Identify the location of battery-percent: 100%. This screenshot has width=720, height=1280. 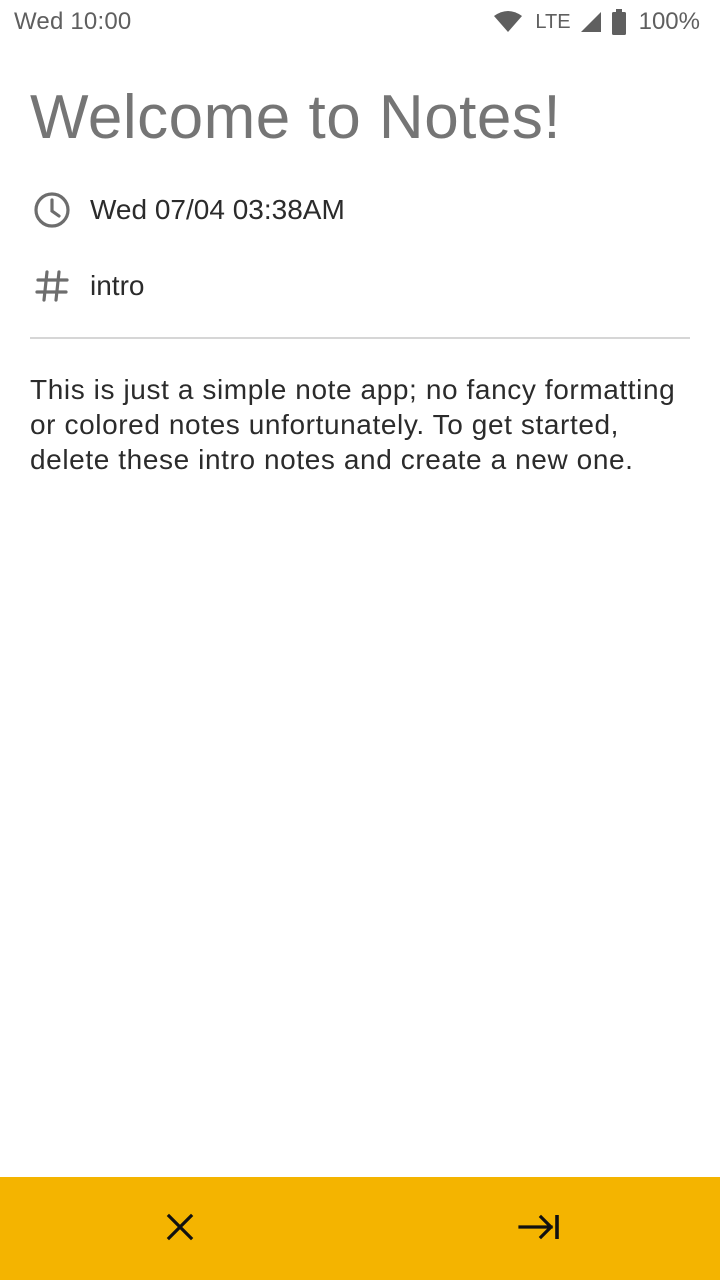
(669, 21).